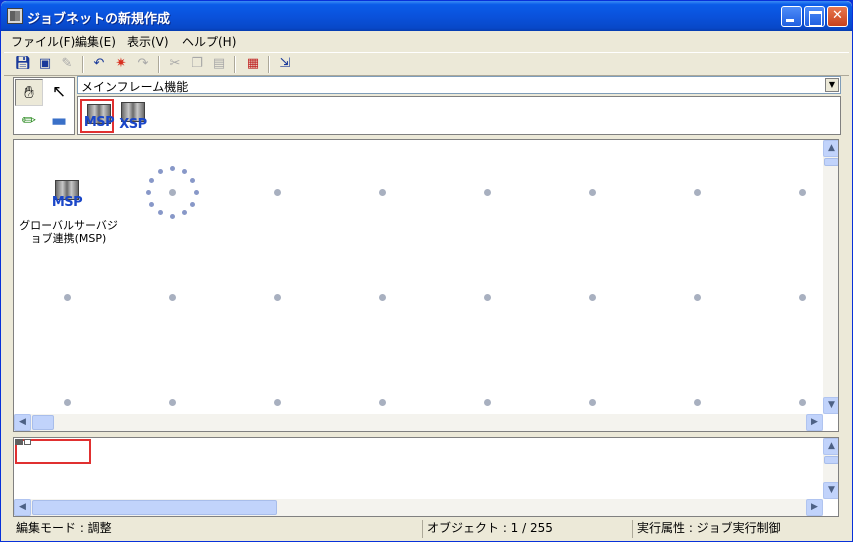 The image size is (853, 542). Describe the element at coordinates (737, 529) in the screenshot. I see `status-execution-attribute: 実行属性 : ジョブ実行制御` at that location.